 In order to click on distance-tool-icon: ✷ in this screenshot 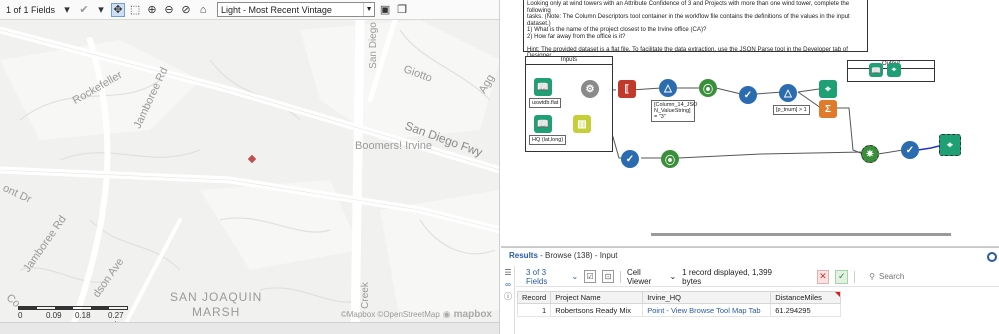, I will do `click(870, 154)`.